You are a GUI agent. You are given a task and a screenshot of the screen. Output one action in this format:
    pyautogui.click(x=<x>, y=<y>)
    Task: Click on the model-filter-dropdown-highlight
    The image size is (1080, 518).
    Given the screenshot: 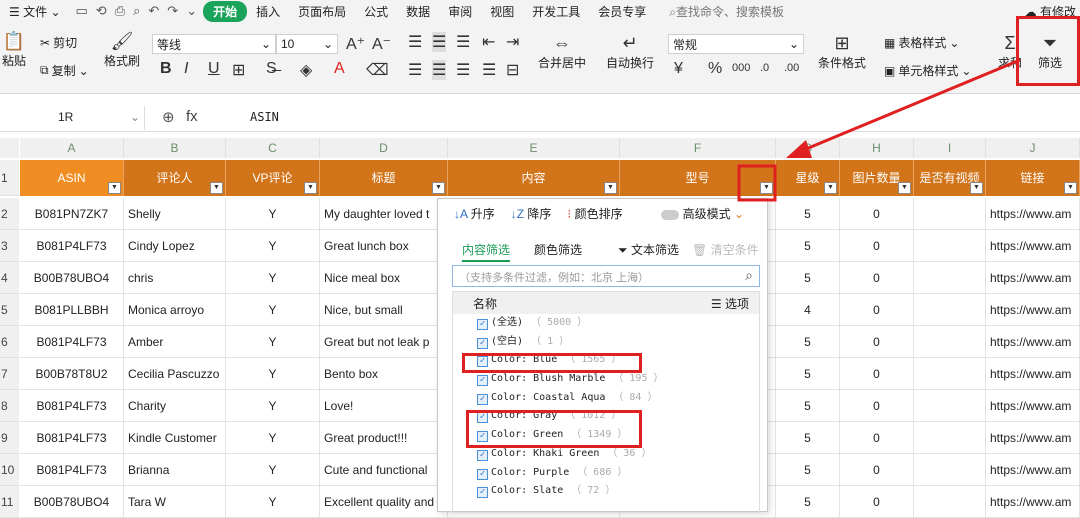 What is the action you would take?
    pyautogui.click(x=757, y=183)
    